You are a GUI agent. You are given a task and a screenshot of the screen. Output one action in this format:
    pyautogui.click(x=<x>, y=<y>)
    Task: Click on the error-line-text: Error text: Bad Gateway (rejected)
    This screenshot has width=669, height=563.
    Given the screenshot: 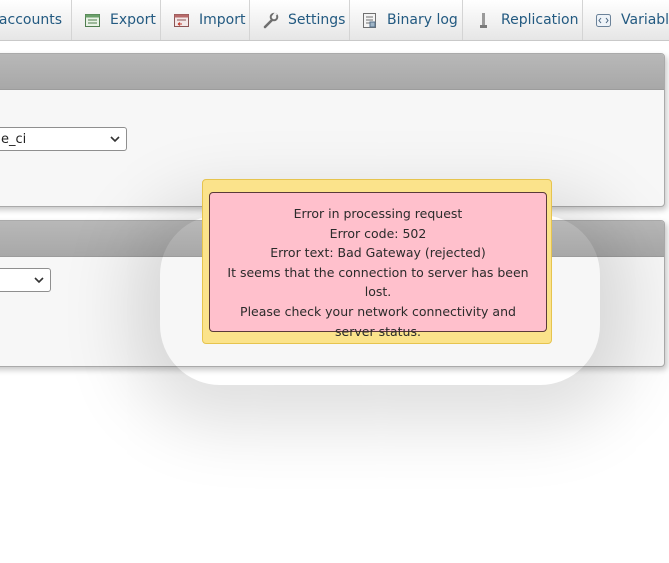 What is the action you would take?
    pyautogui.click(x=378, y=253)
    